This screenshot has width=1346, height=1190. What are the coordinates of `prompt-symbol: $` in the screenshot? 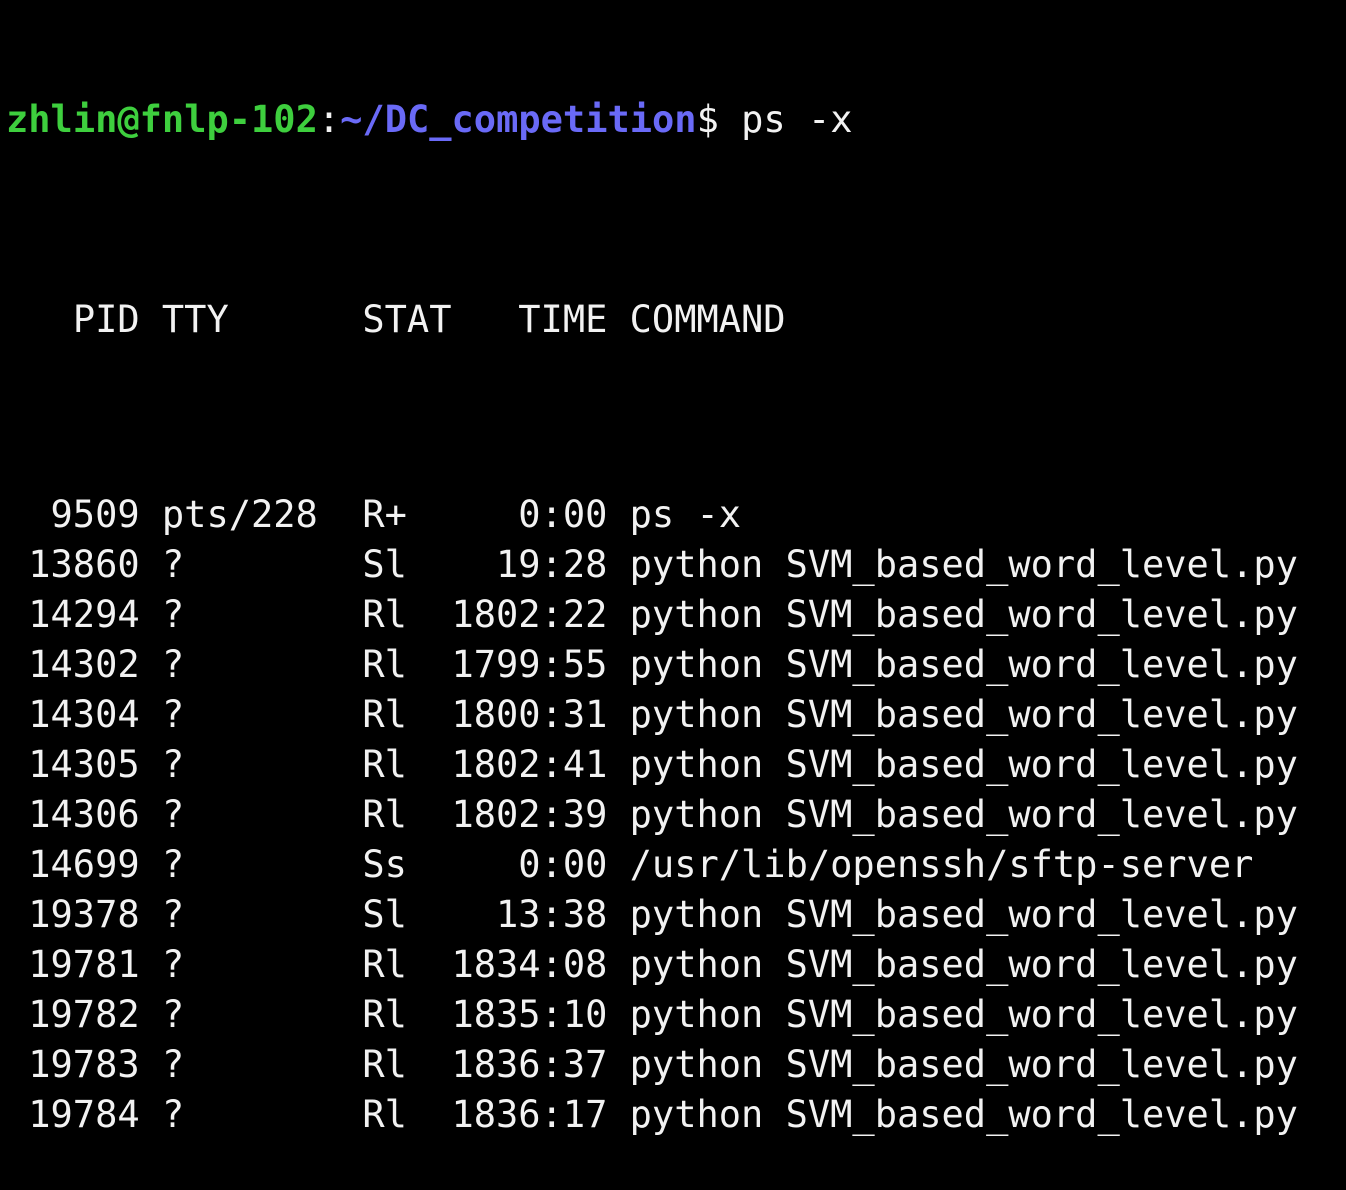 It's located at (707, 119).